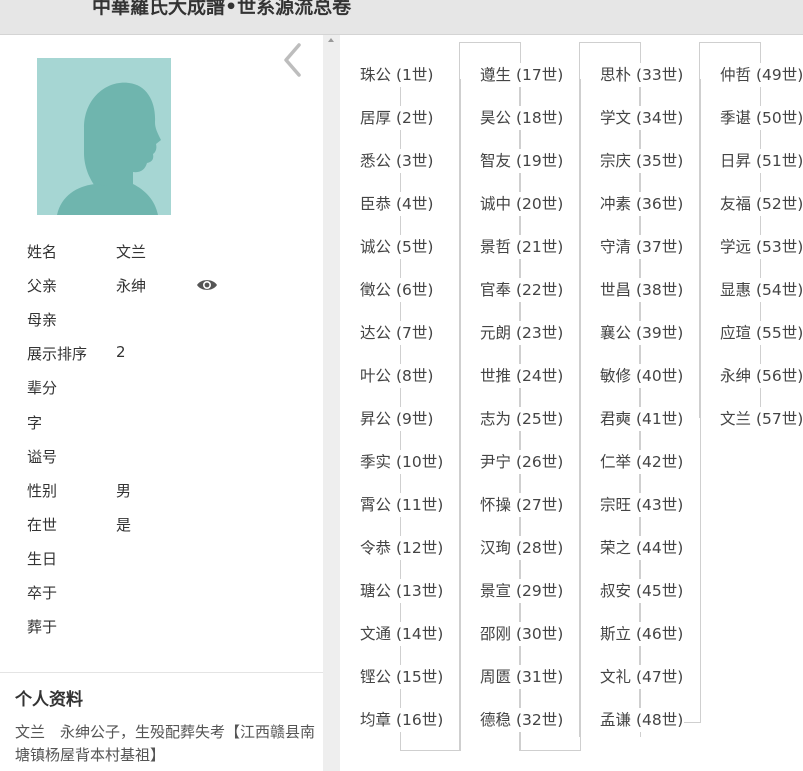  What do you see at coordinates (642, 118) in the screenshot?
I see `generation-node: 学文 (34世)` at bounding box center [642, 118].